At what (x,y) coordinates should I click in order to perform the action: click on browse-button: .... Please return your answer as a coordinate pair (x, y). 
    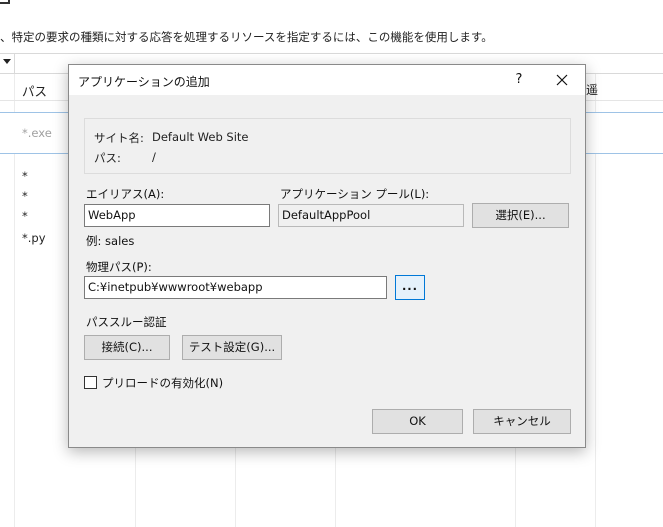
    Looking at the image, I should click on (410, 287).